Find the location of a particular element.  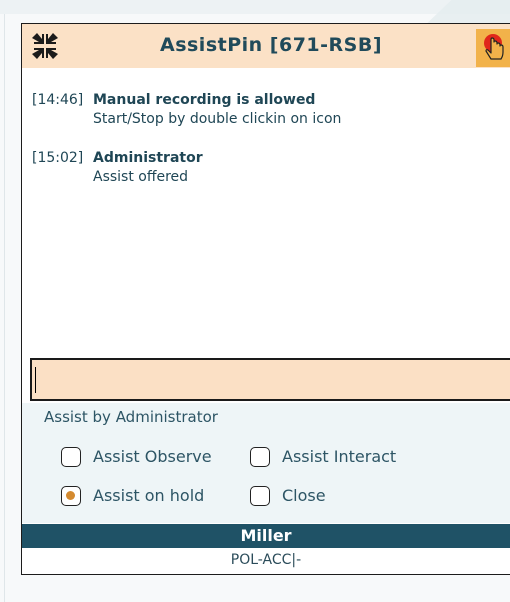

collapse-arrows-icon is located at coordinates (45, 46).